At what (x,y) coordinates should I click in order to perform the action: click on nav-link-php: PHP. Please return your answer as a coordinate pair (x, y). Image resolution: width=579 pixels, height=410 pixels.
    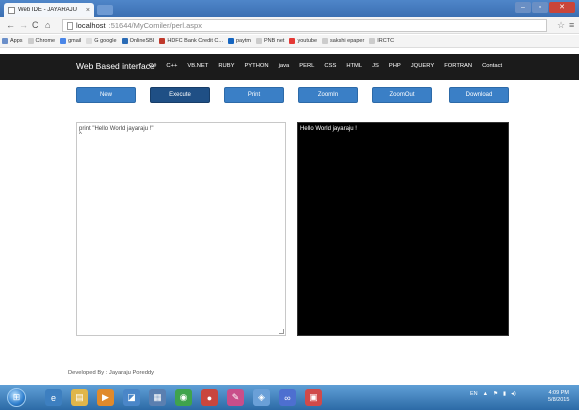
    Looking at the image, I should click on (395, 66).